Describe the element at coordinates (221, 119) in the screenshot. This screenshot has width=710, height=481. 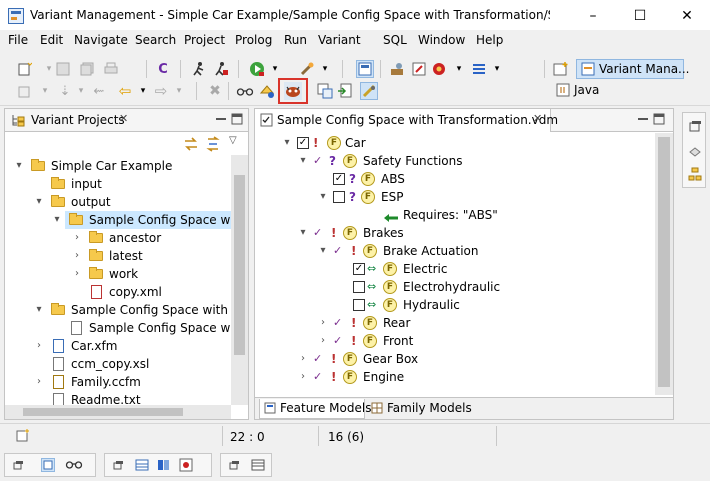
I see `minimize-view-icon` at that location.